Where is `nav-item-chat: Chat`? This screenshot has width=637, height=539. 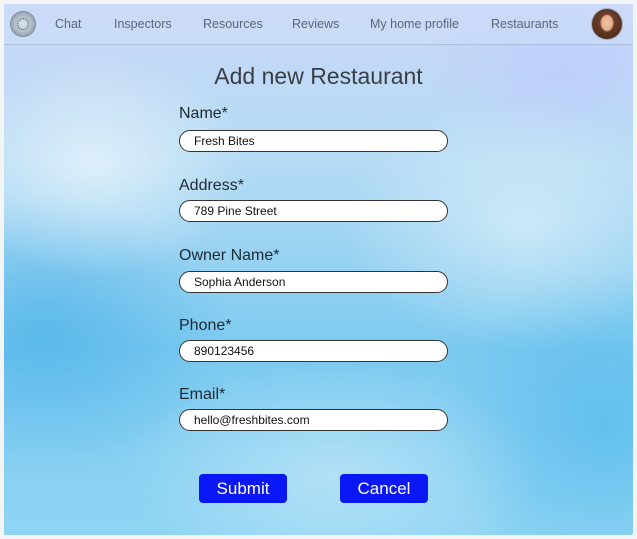 nav-item-chat: Chat is located at coordinates (68, 24).